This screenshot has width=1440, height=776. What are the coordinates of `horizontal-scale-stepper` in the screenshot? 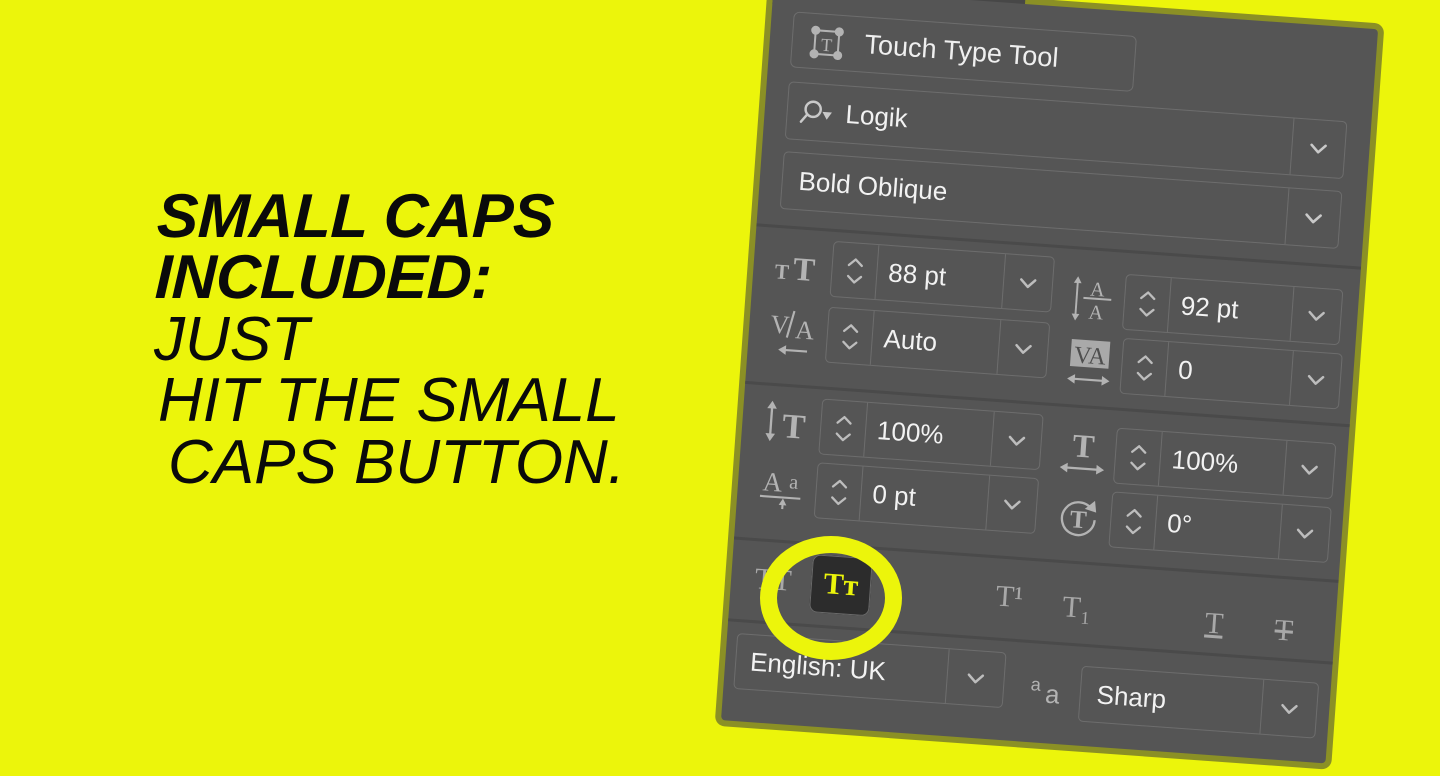 It's located at (1138, 457).